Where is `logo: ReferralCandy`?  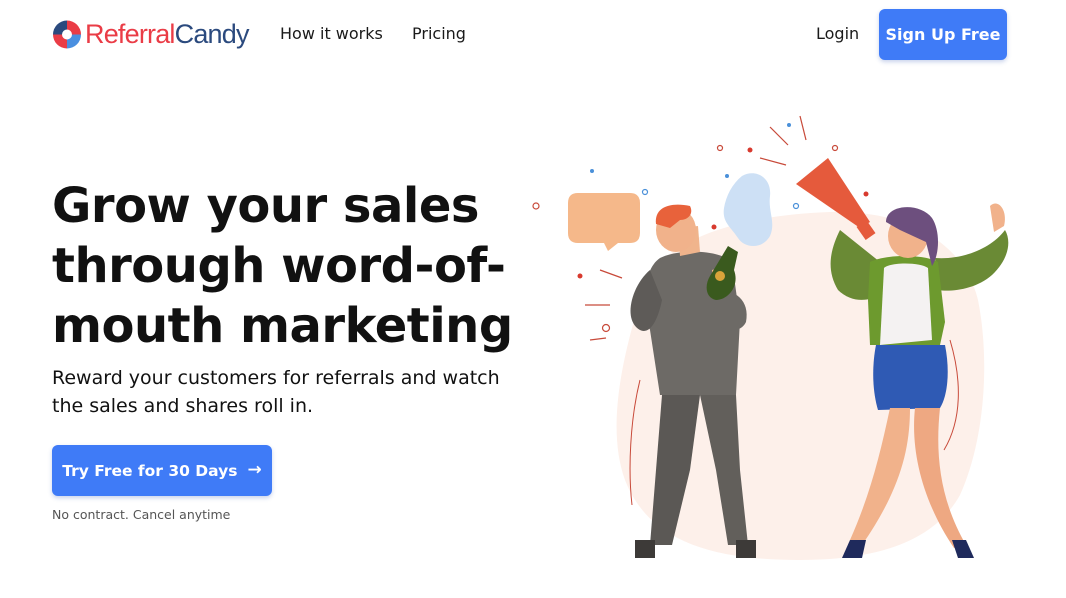
logo: ReferralCandy is located at coordinates (151, 34).